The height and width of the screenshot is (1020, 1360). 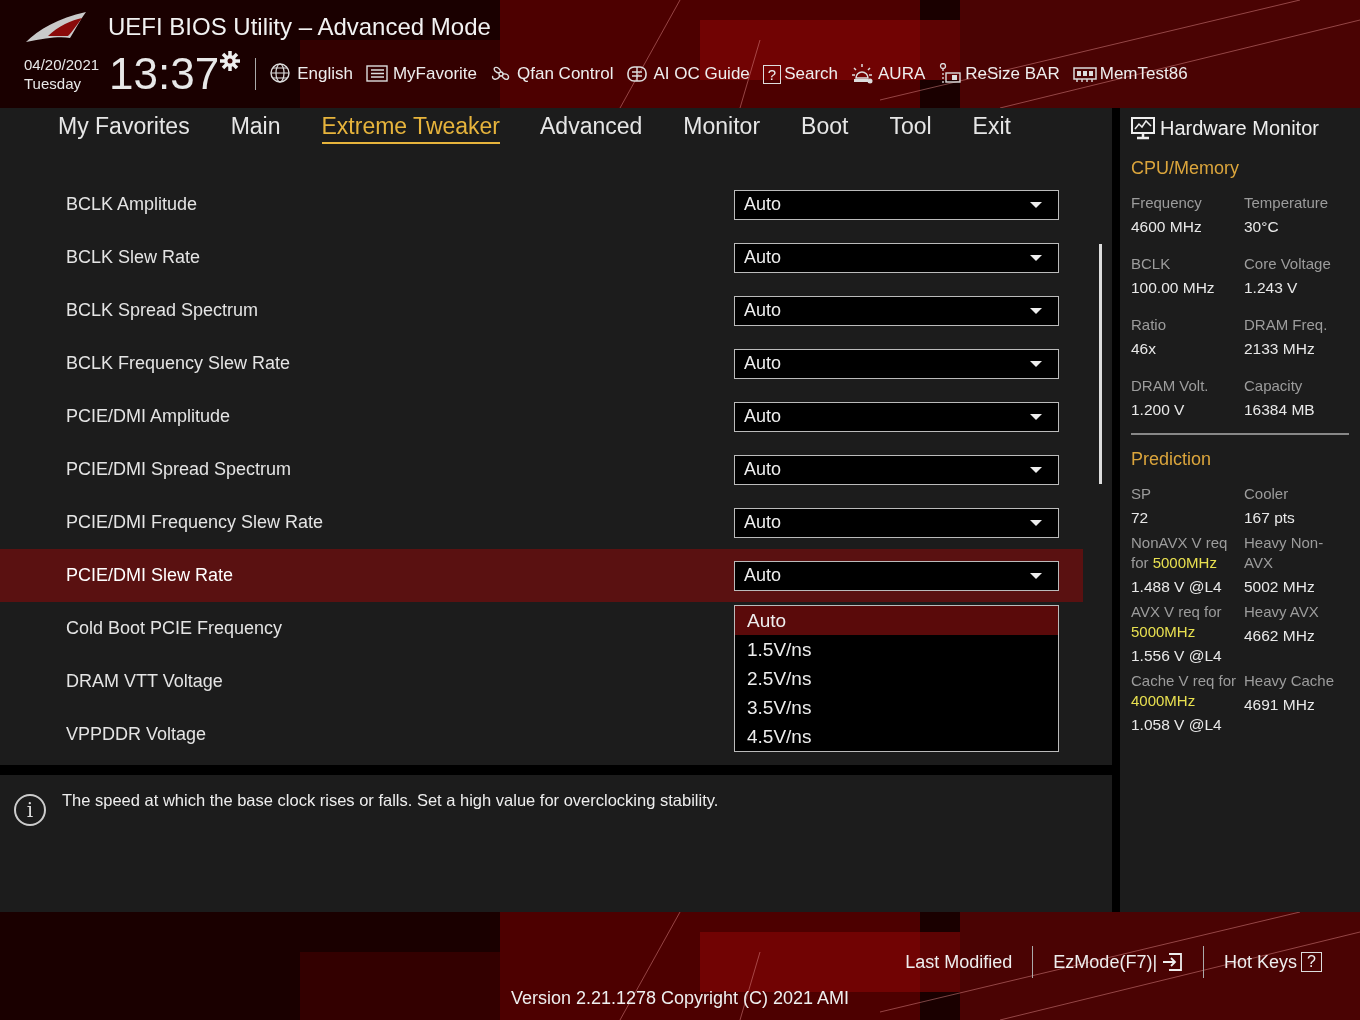 I want to click on stat-label: Heavy Non-AVX, so click(x=1284, y=553).